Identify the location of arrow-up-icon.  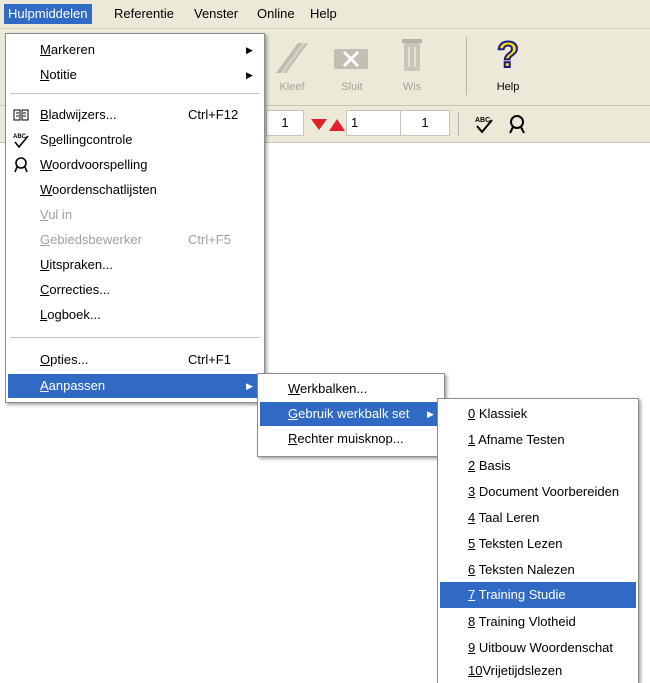
(337, 125).